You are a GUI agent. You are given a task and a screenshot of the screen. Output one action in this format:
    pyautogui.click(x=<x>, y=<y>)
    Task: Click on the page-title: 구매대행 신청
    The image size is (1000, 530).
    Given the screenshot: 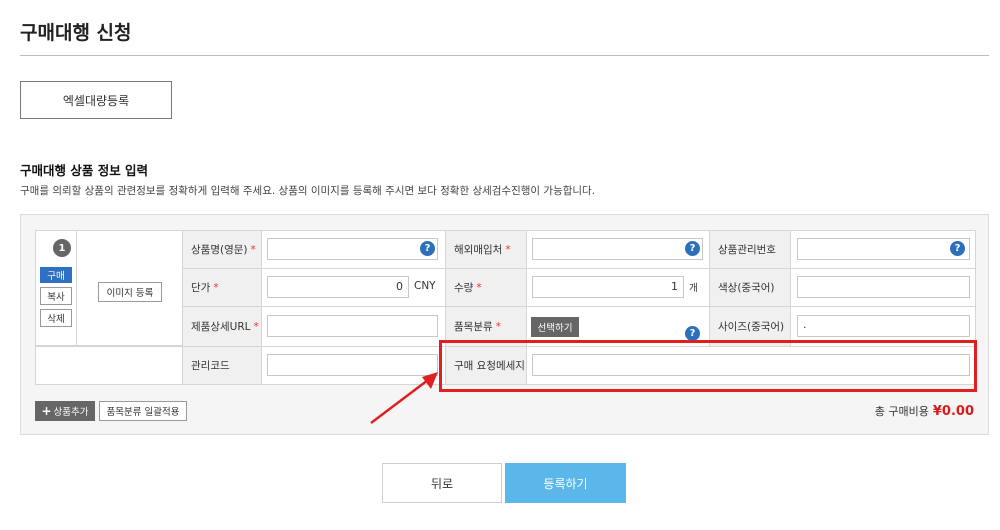 What is the action you would take?
    pyautogui.click(x=76, y=33)
    